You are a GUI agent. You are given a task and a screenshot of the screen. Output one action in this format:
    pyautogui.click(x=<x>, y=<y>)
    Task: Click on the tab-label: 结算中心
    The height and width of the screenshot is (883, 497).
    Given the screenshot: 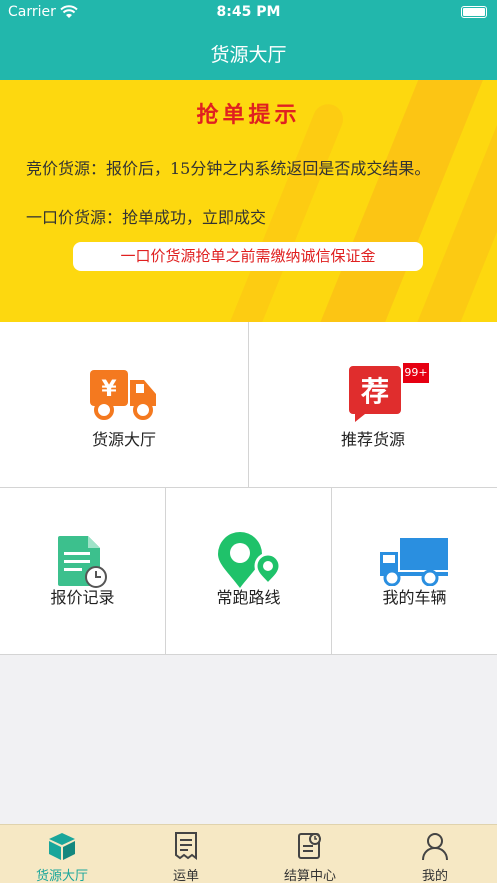 What is the action you would take?
    pyautogui.click(x=309, y=876)
    